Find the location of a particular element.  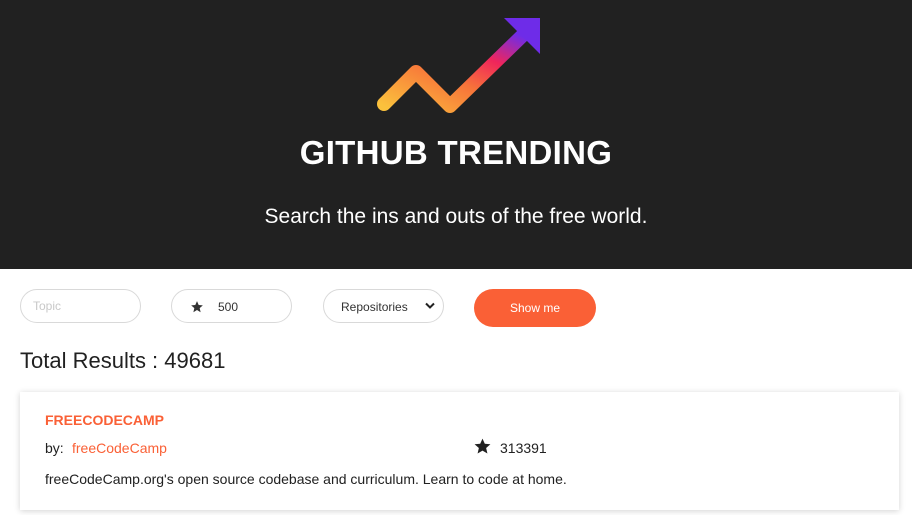

total-results: Total Results : 49681 is located at coordinates (122, 361).